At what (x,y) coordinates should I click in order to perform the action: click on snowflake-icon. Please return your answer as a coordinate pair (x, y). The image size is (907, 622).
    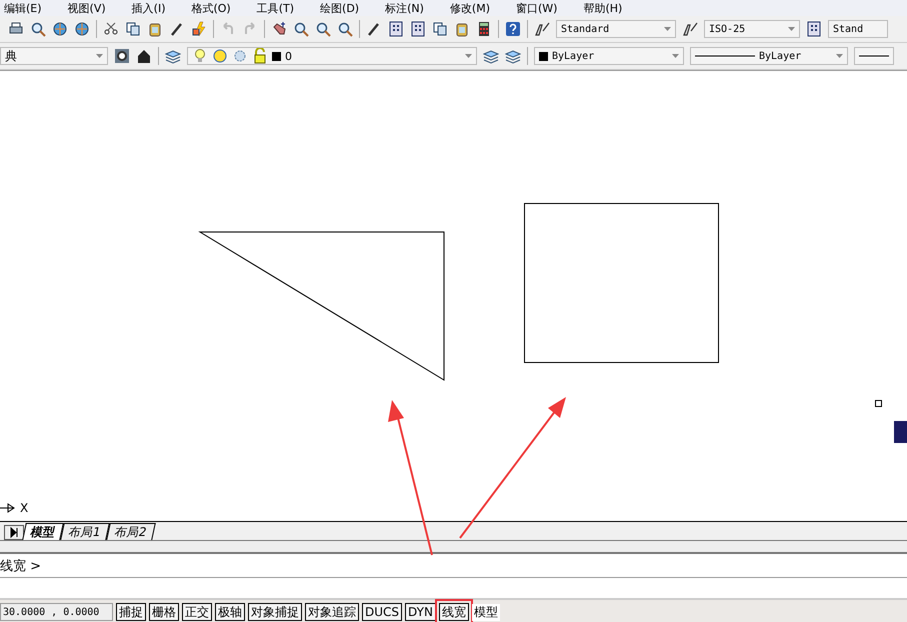
    Looking at the image, I should click on (240, 56).